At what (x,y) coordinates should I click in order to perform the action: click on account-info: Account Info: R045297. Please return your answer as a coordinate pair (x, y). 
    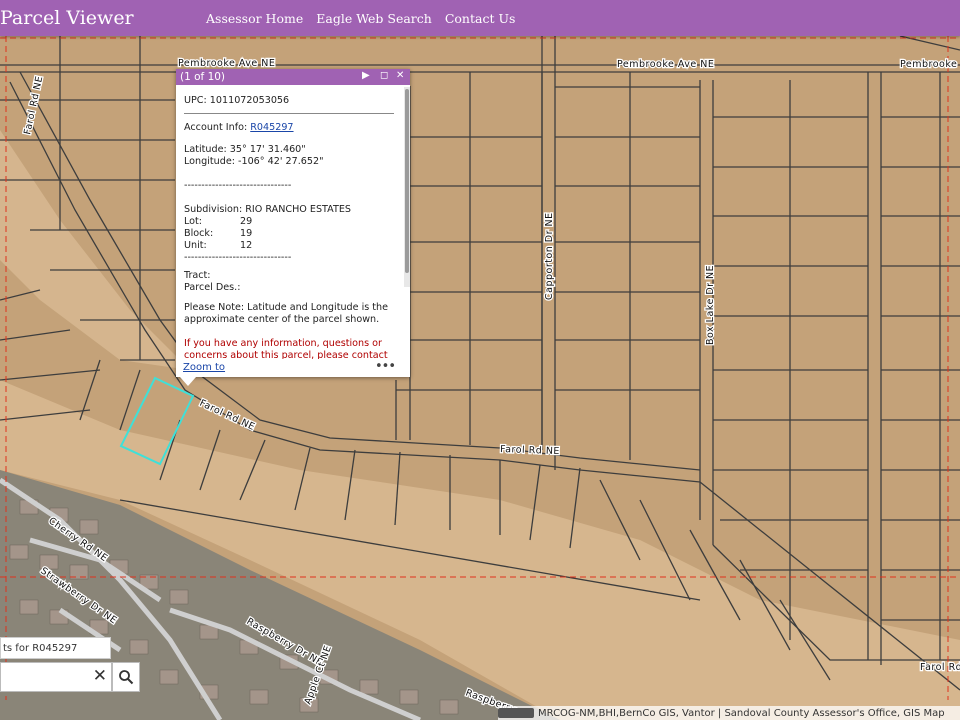
    Looking at the image, I should click on (293, 128).